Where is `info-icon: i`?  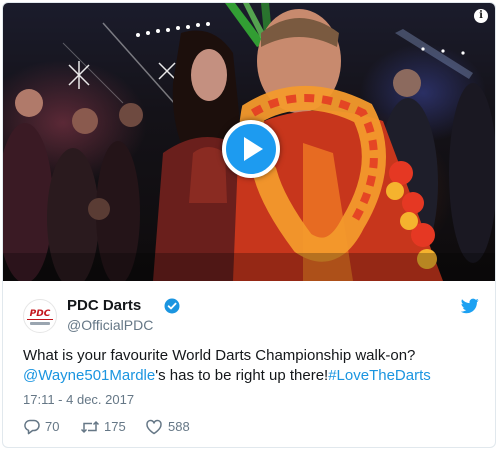
info-icon: i is located at coordinates (481, 16).